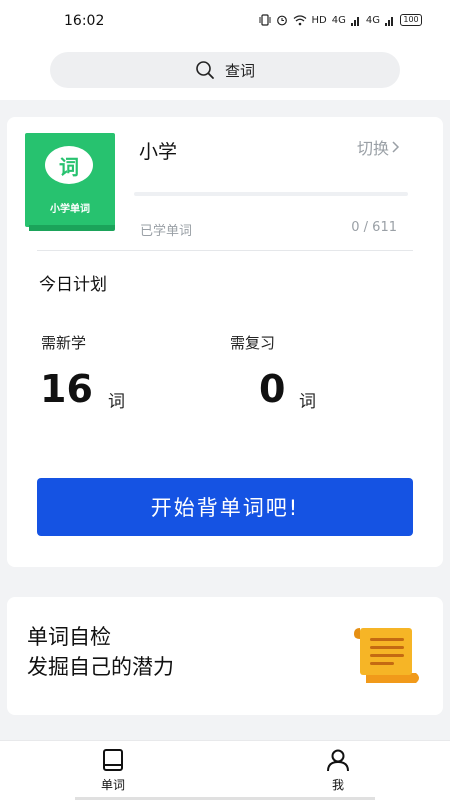  I want to click on status-icons: HD 4G 4G 100, so click(340, 20).